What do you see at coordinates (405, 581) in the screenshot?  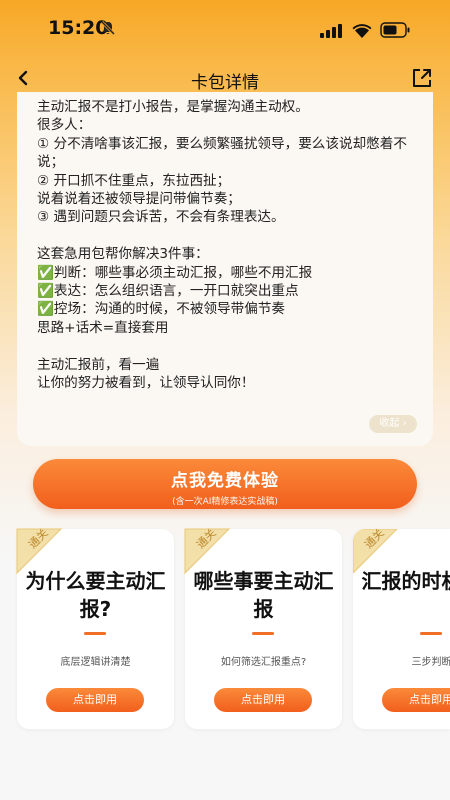 I see `card-title: 汇报的时机选择` at bounding box center [405, 581].